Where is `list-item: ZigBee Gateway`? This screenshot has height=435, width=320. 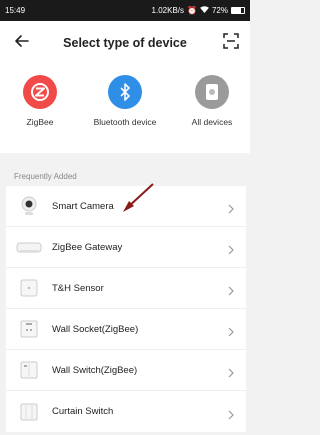
list-item: ZigBee Gateway is located at coordinates (126, 247).